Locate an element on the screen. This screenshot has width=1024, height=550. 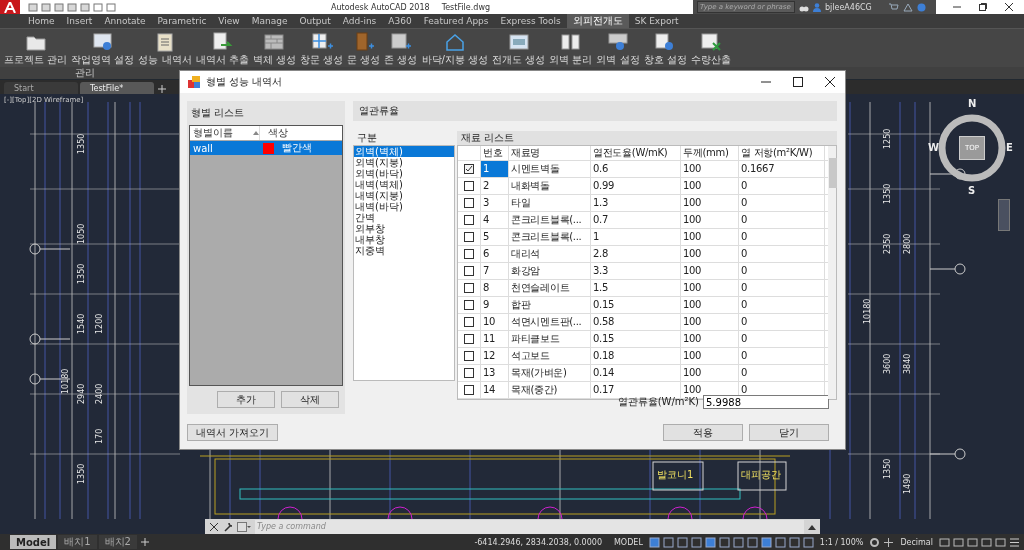
user-name: bjleeA46CG is located at coordinates (855, 7).